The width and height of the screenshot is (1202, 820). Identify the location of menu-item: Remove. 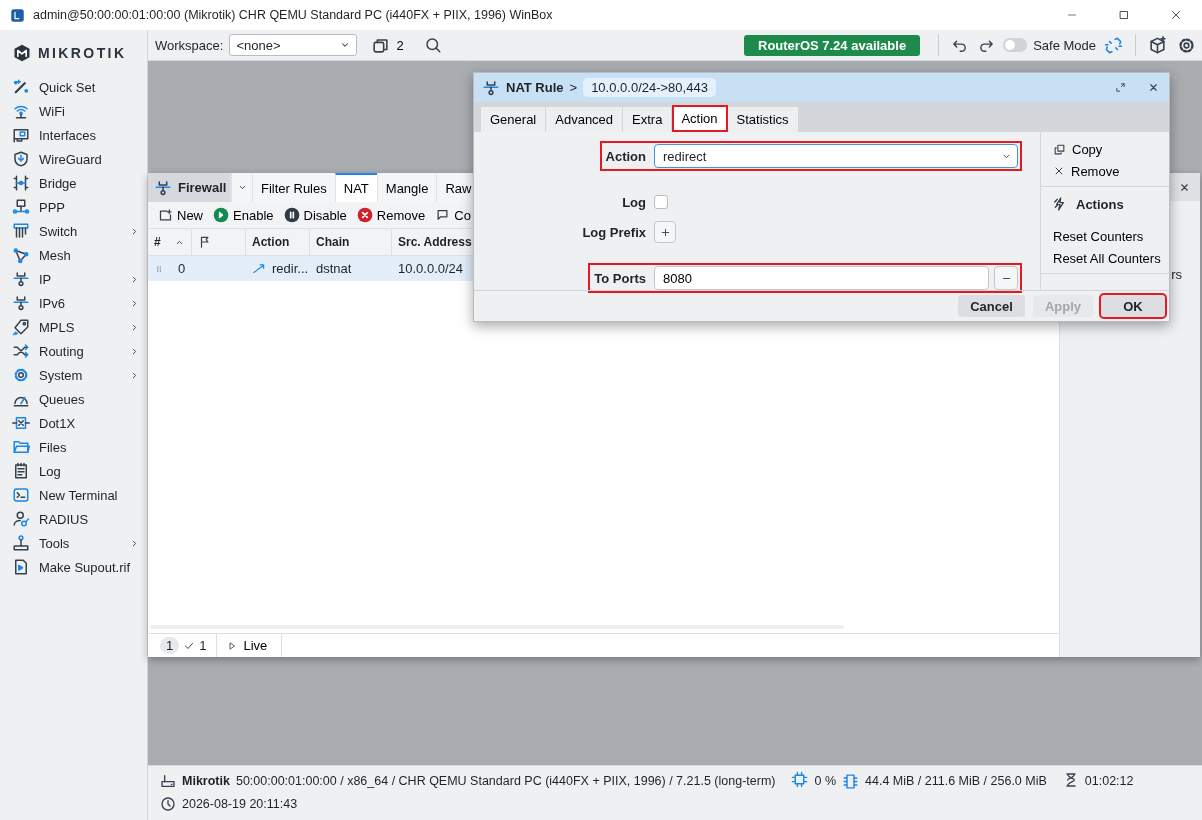
(1105, 171).